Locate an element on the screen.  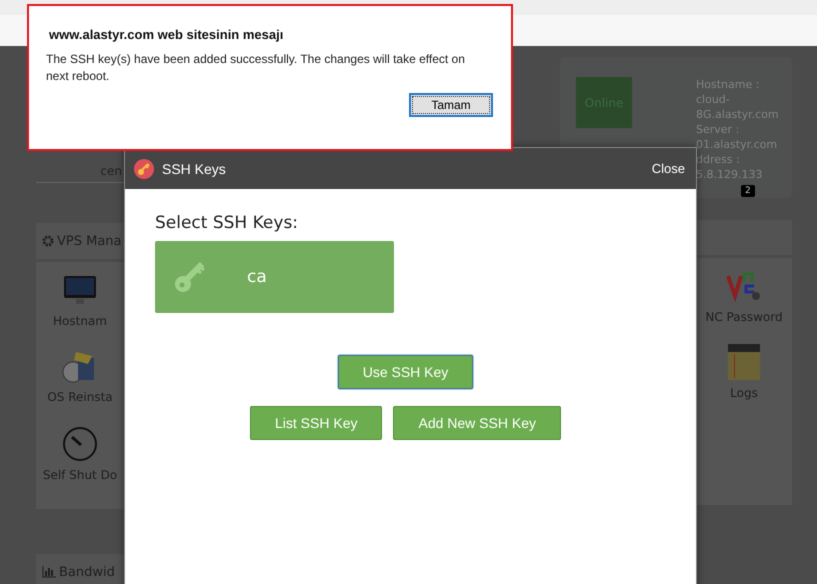
timer-icon is located at coordinates (80, 443).